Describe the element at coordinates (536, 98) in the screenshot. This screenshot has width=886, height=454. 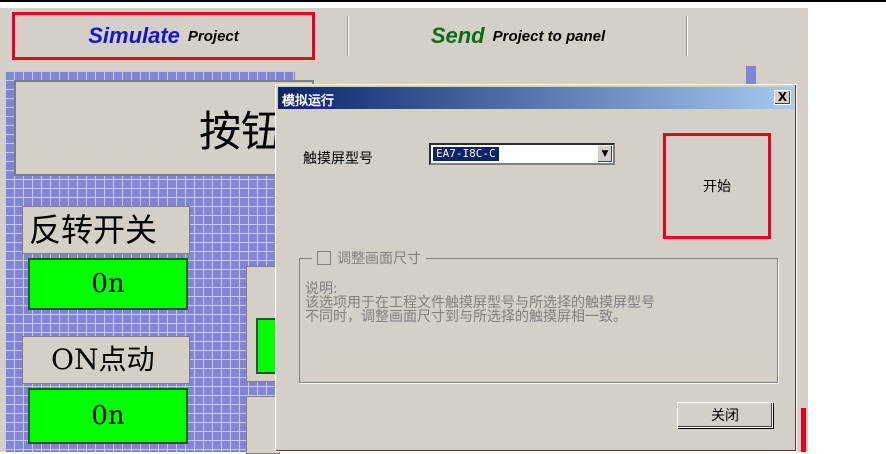
I see `dialog-titlebar: 模拟运行 X` at that location.